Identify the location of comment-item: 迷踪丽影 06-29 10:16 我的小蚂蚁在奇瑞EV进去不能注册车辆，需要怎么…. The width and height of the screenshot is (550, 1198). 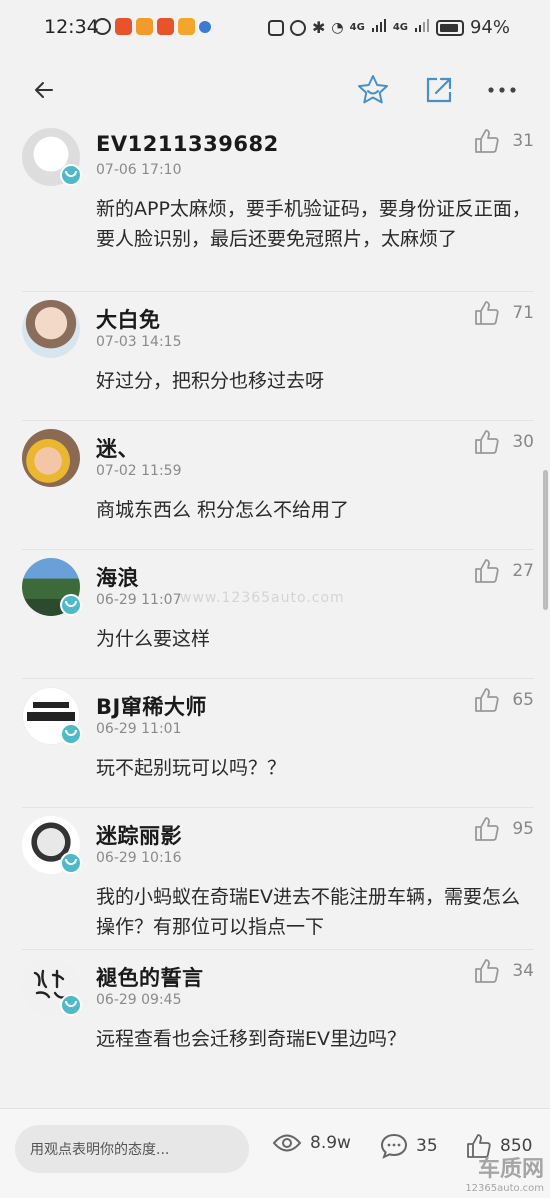
(278, 879).